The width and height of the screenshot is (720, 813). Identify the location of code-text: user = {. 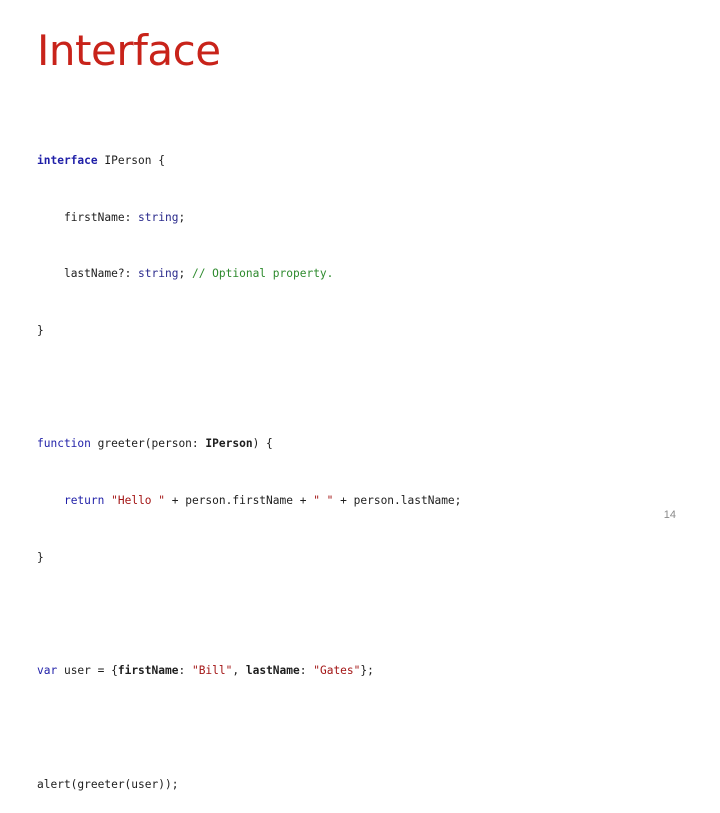
(87, 671).